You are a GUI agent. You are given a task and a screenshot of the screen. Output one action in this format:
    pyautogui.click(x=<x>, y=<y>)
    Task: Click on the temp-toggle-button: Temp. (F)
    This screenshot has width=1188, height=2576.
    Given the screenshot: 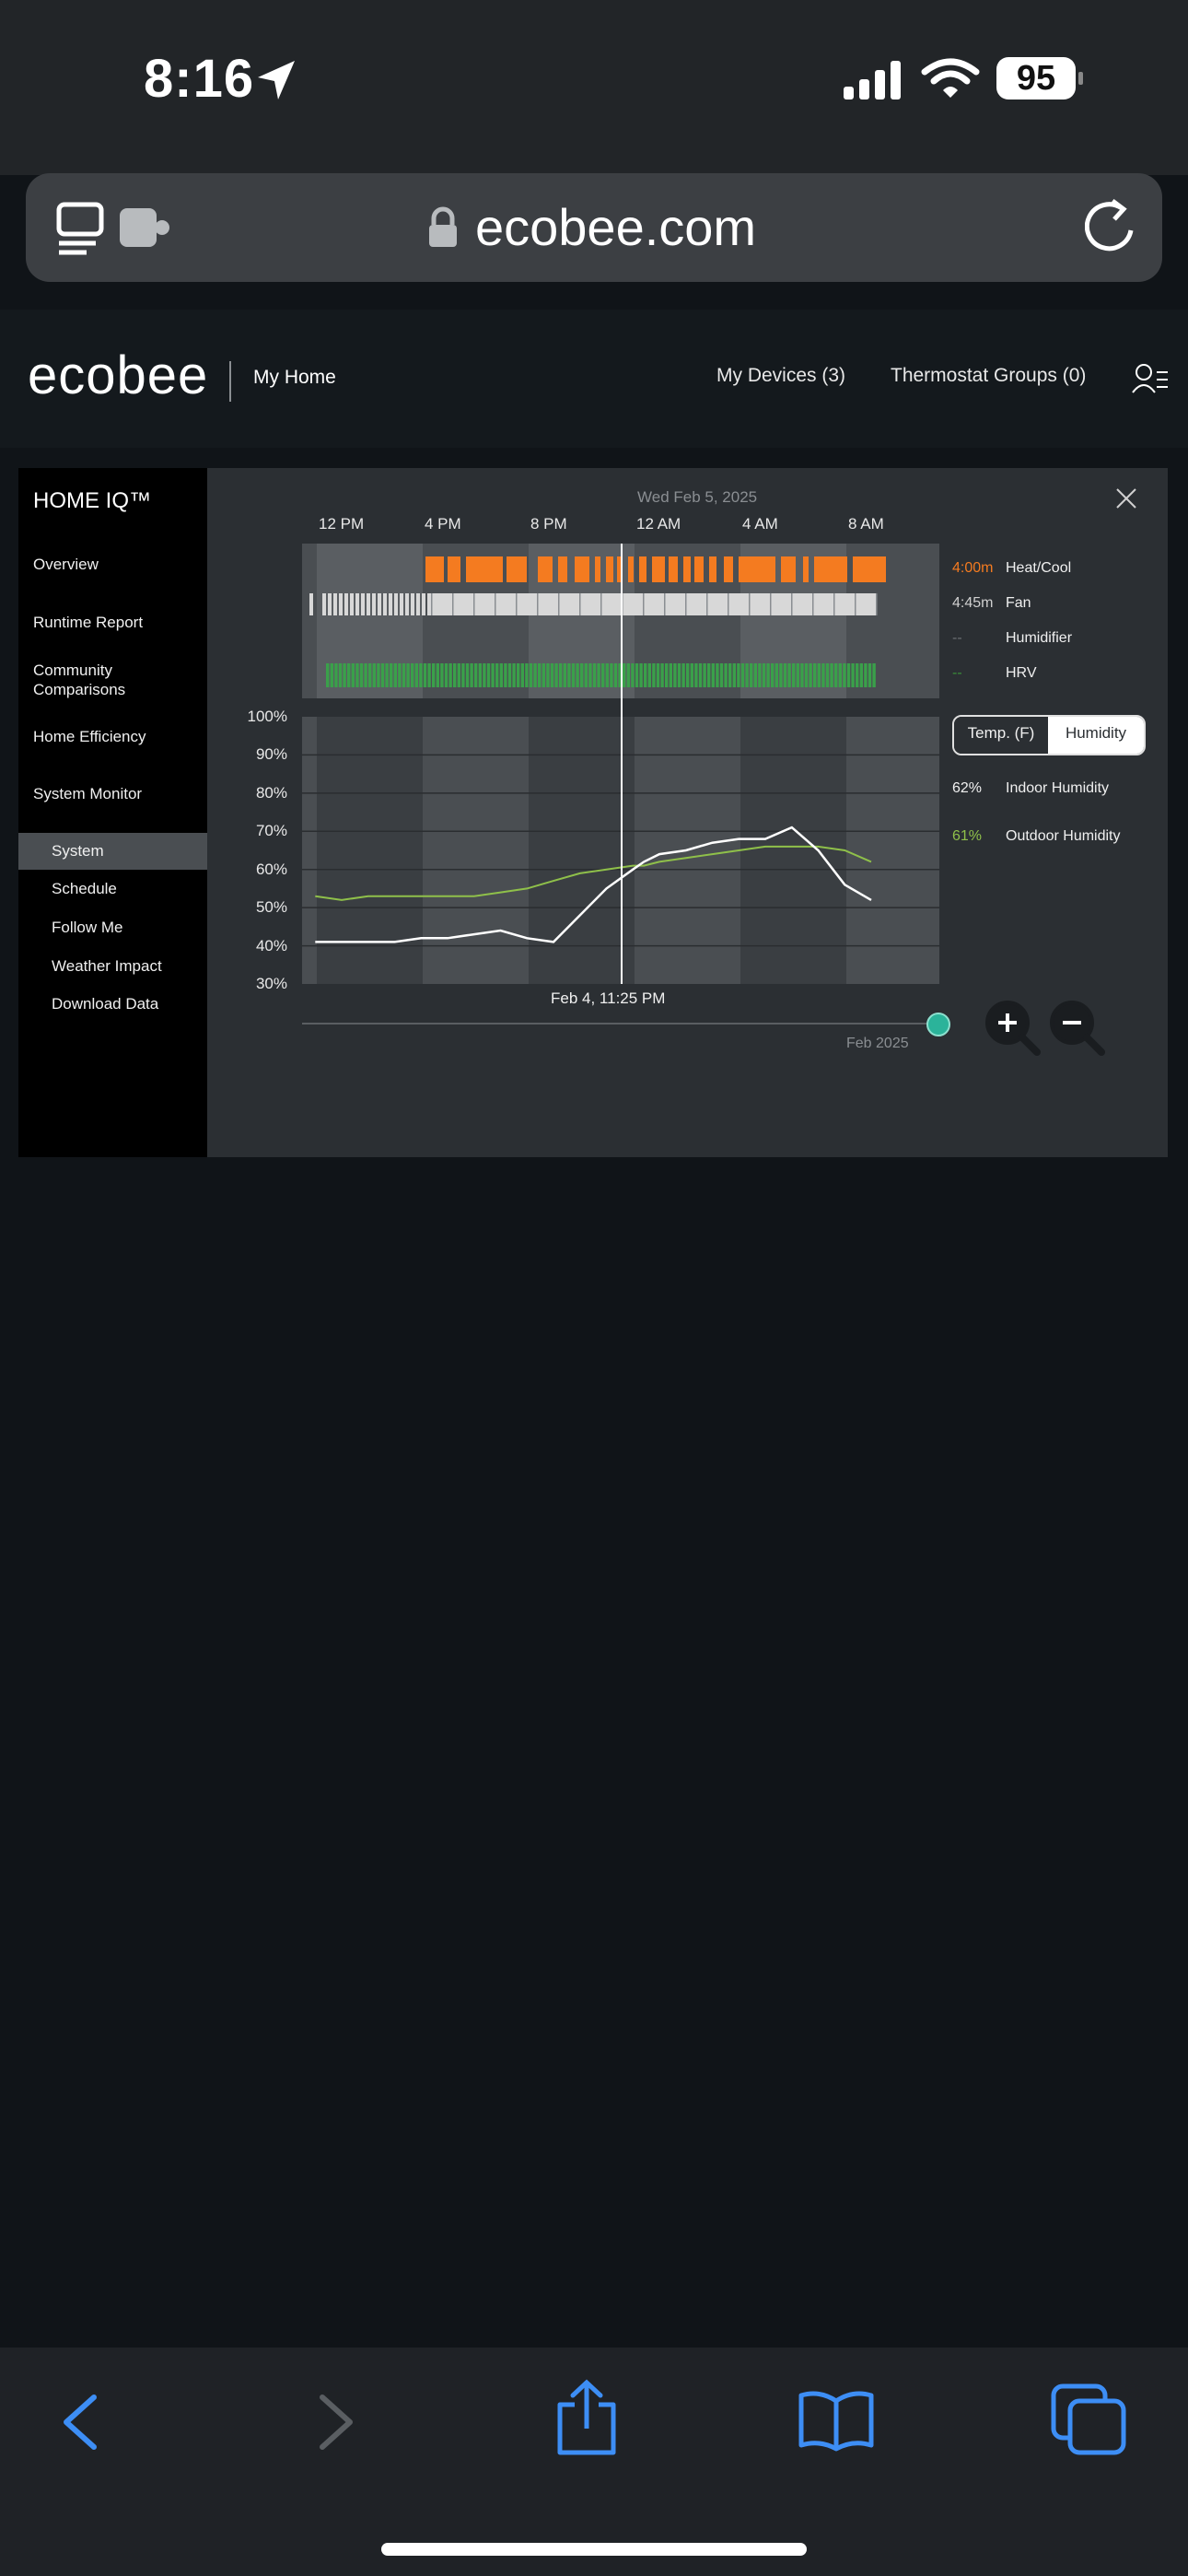 What is the action you would take?
    pyautogui.click(x=1001, y=735)
    